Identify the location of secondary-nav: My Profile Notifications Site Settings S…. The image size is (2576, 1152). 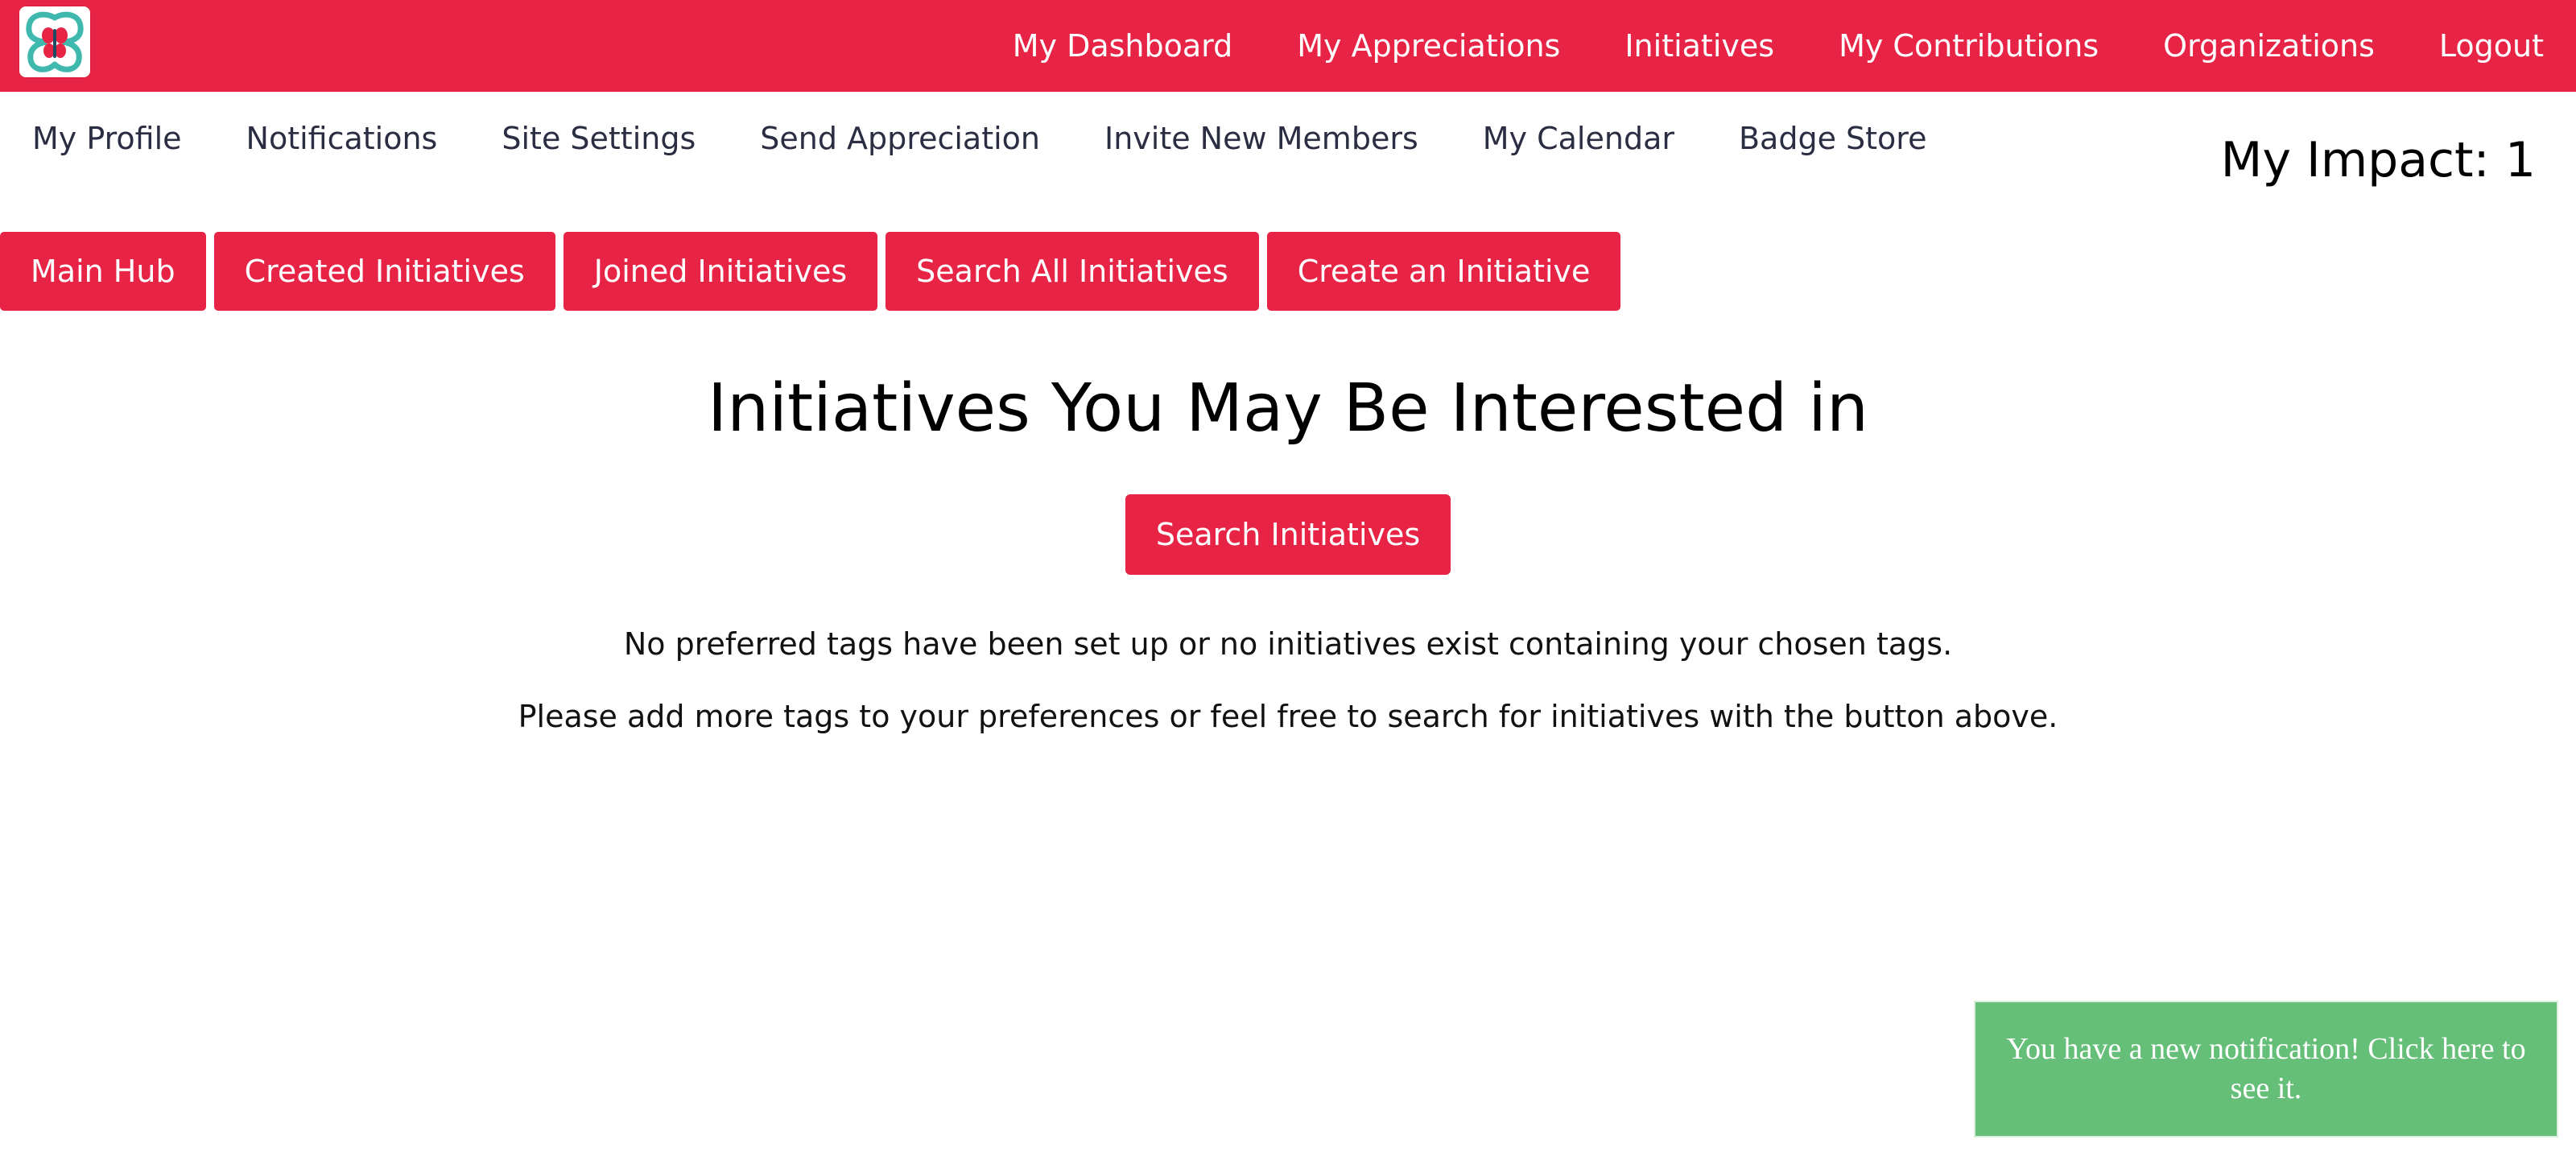
(979, 138).